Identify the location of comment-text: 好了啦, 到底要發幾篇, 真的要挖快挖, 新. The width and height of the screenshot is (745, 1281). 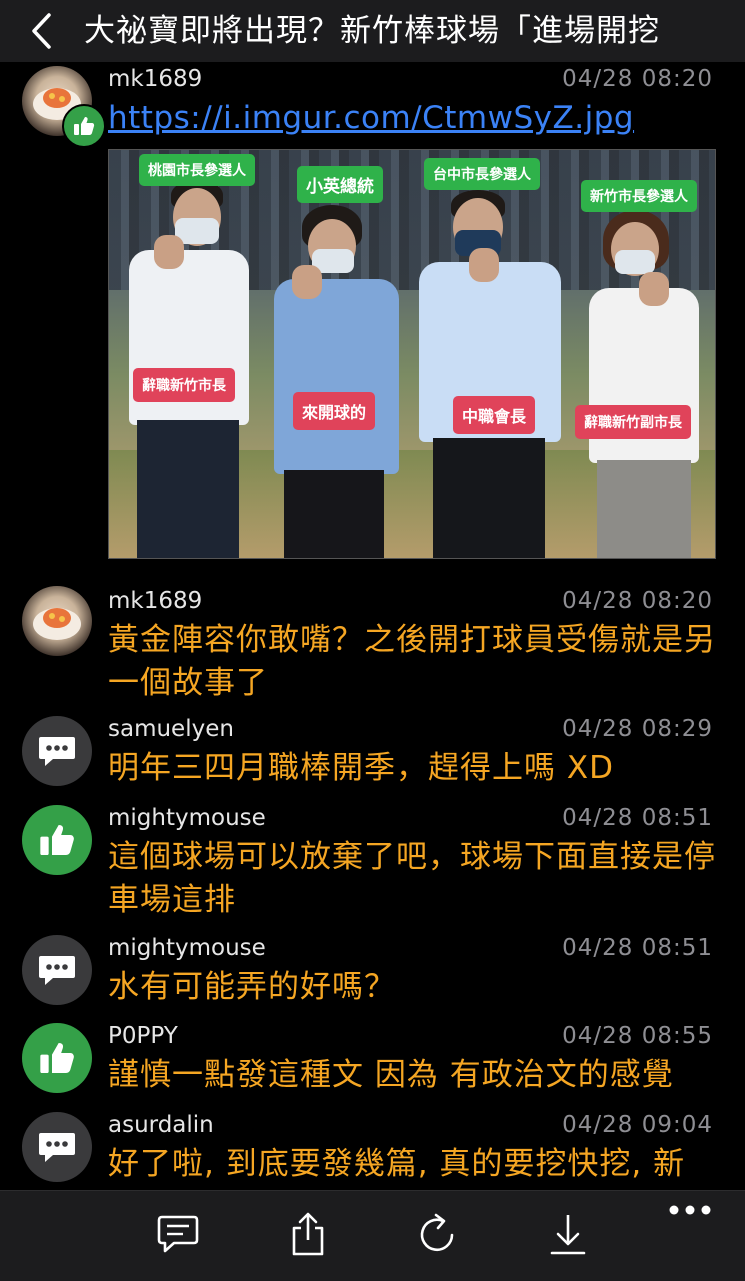
(397, 1164).